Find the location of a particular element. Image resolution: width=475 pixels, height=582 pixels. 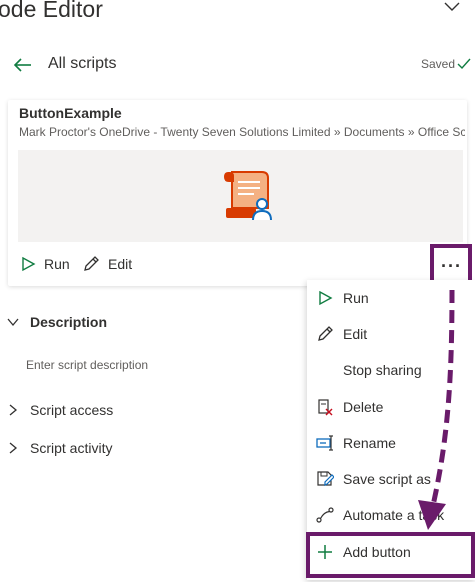

save-as-icon is located at coordinates (325, 478).